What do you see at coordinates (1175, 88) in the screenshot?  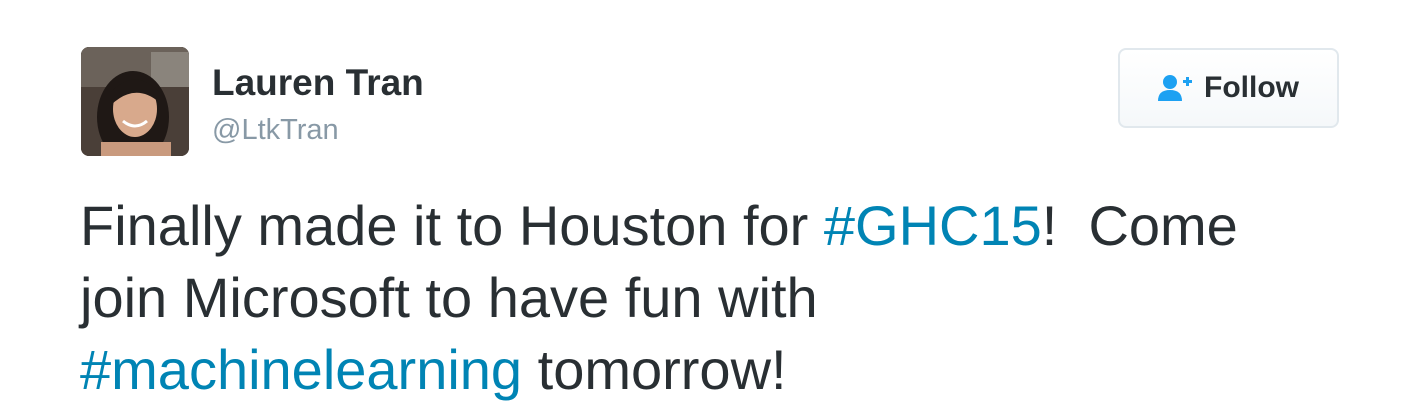 I see `follow-person-plus-icon` at bounding box center [1175, 88].